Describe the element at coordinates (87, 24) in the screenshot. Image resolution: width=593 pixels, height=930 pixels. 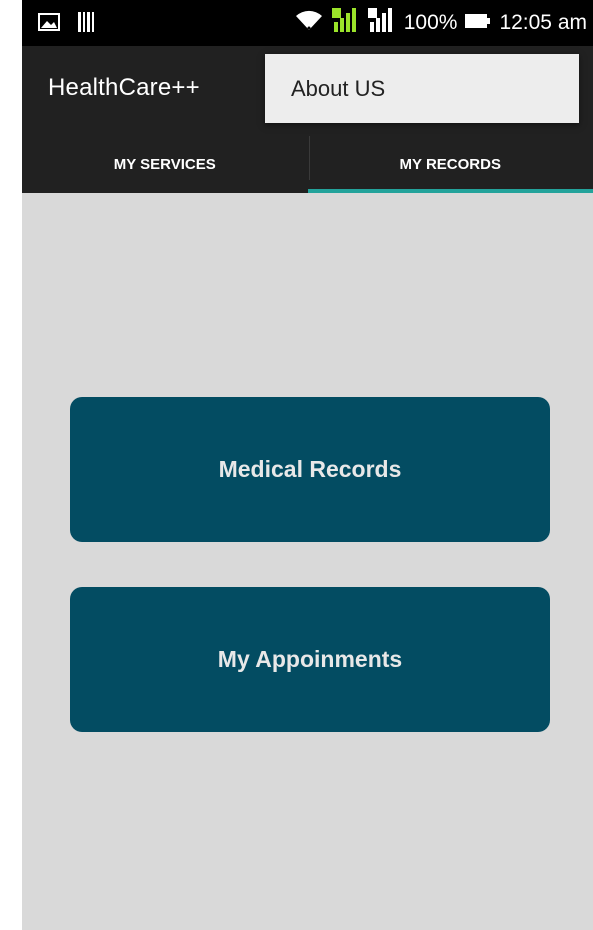
I see `barcode-icon` at that location.